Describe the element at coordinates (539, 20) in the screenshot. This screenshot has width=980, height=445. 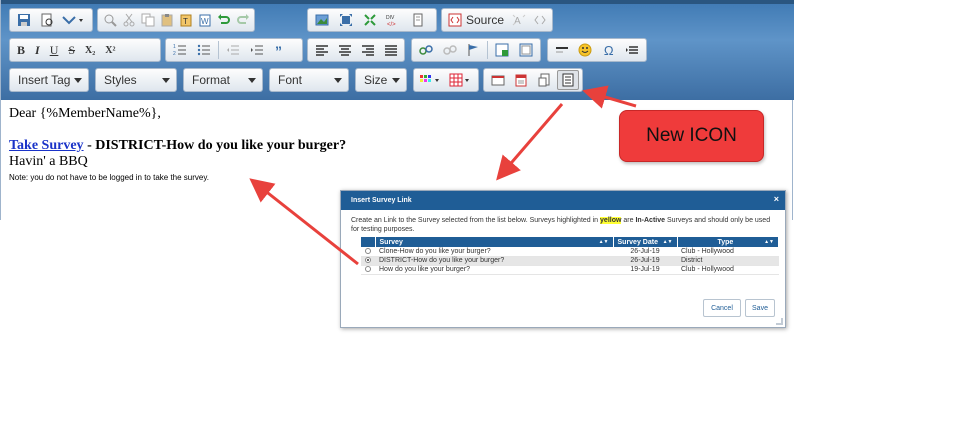
I see `code-snippet-icon` at that location.